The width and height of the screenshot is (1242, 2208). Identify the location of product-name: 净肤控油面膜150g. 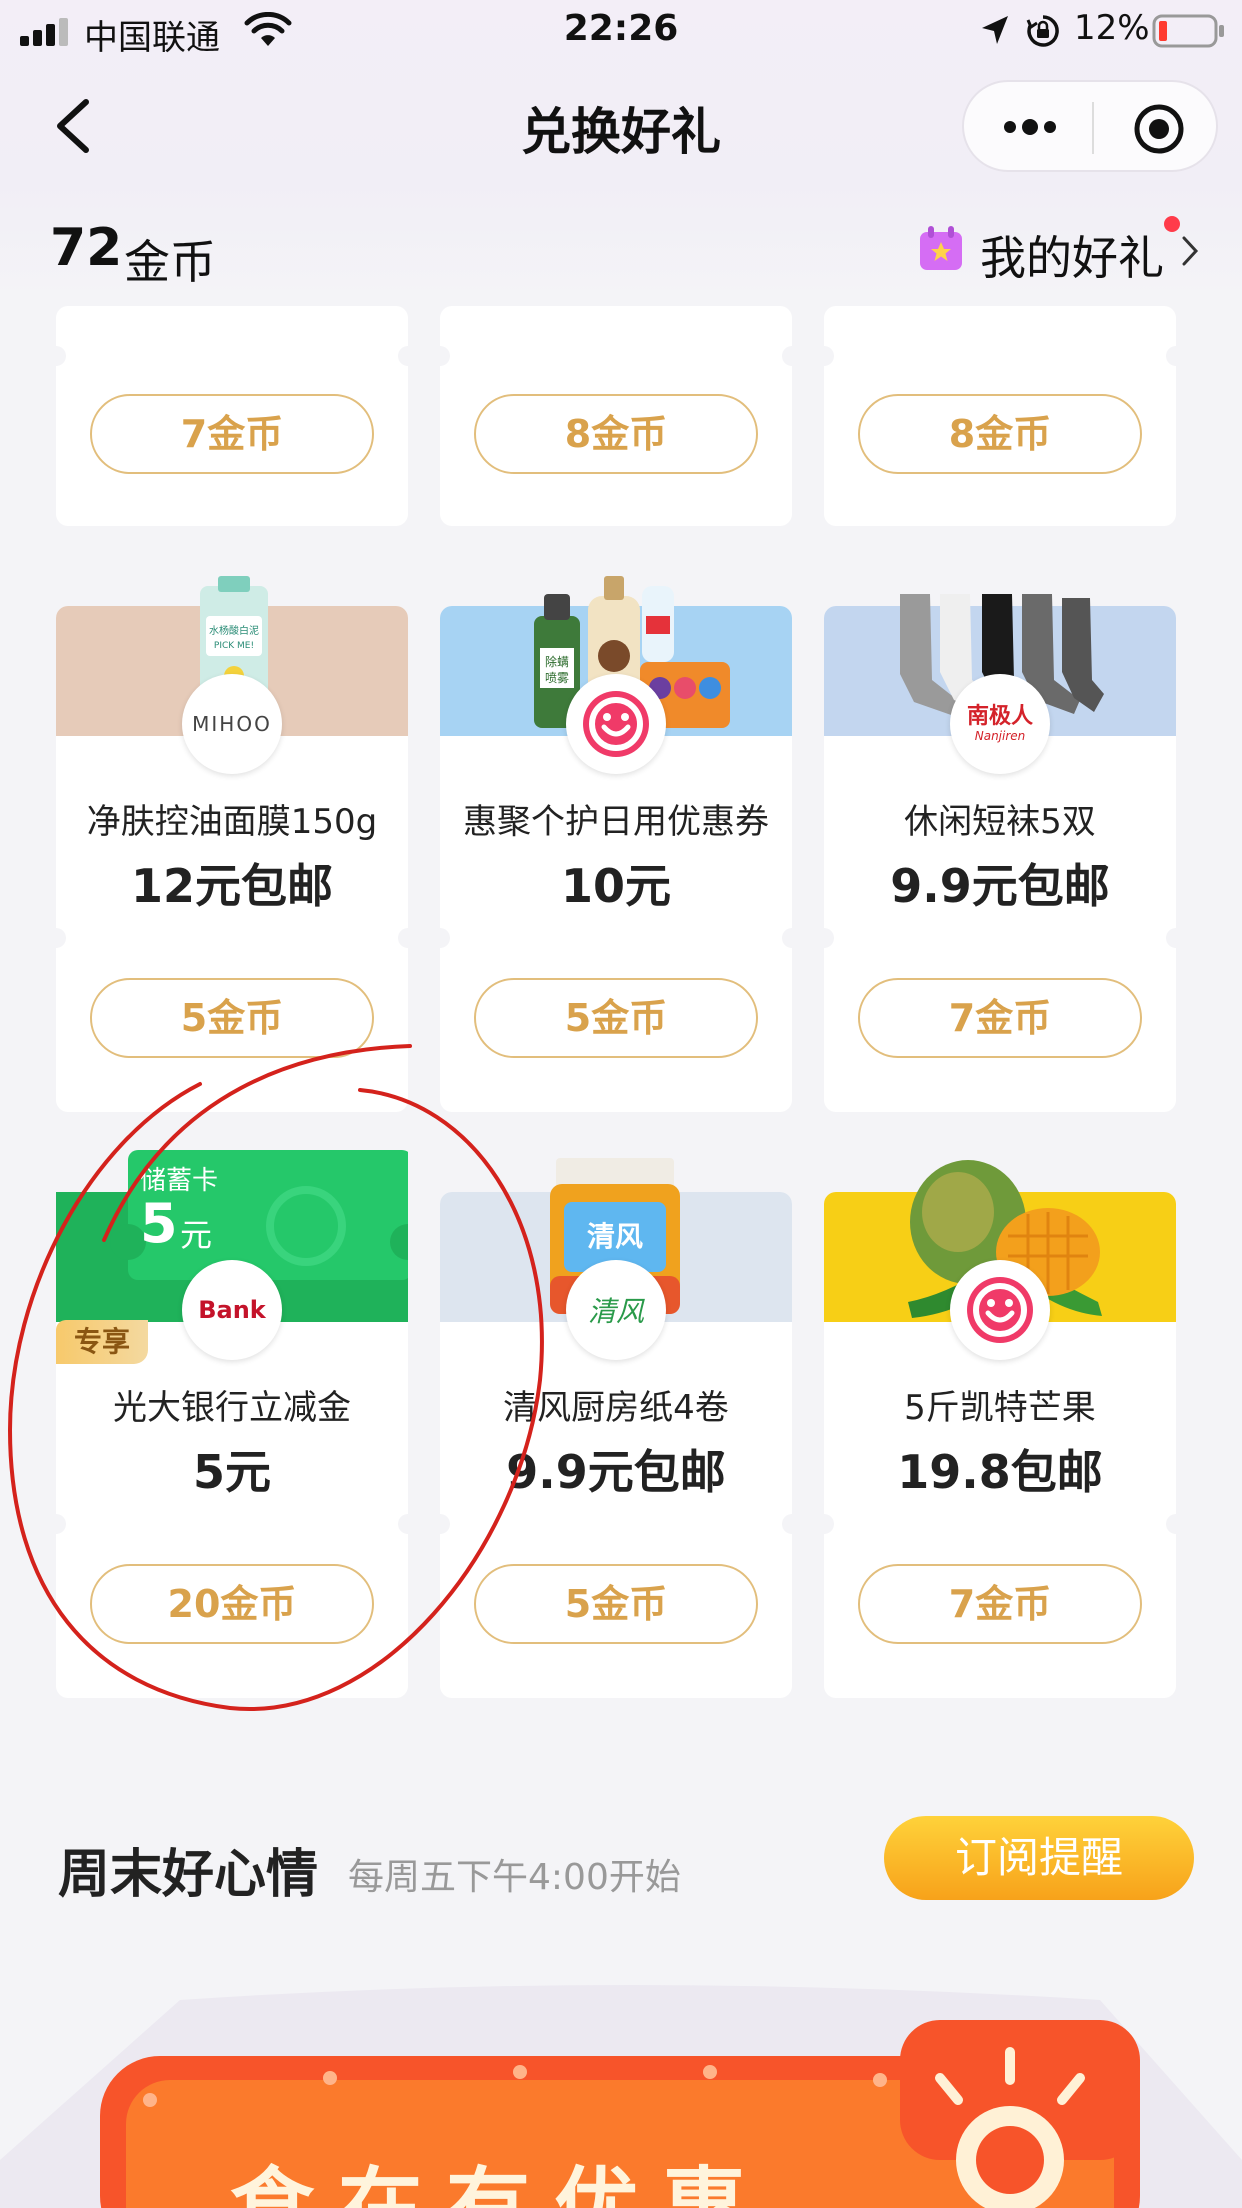
(232, 822).